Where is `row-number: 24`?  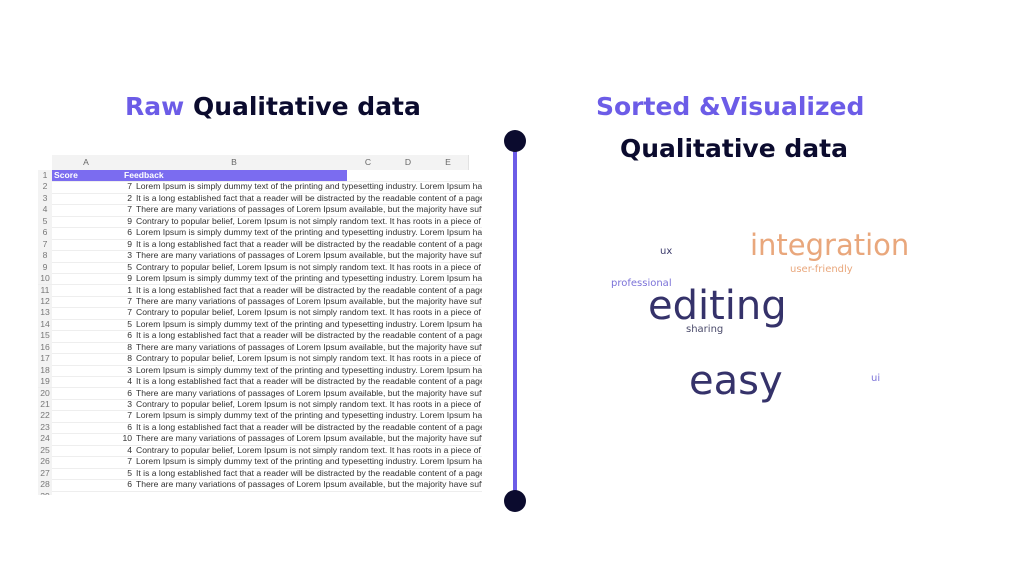
row-number: 24 is located at coordinates (45, 439).